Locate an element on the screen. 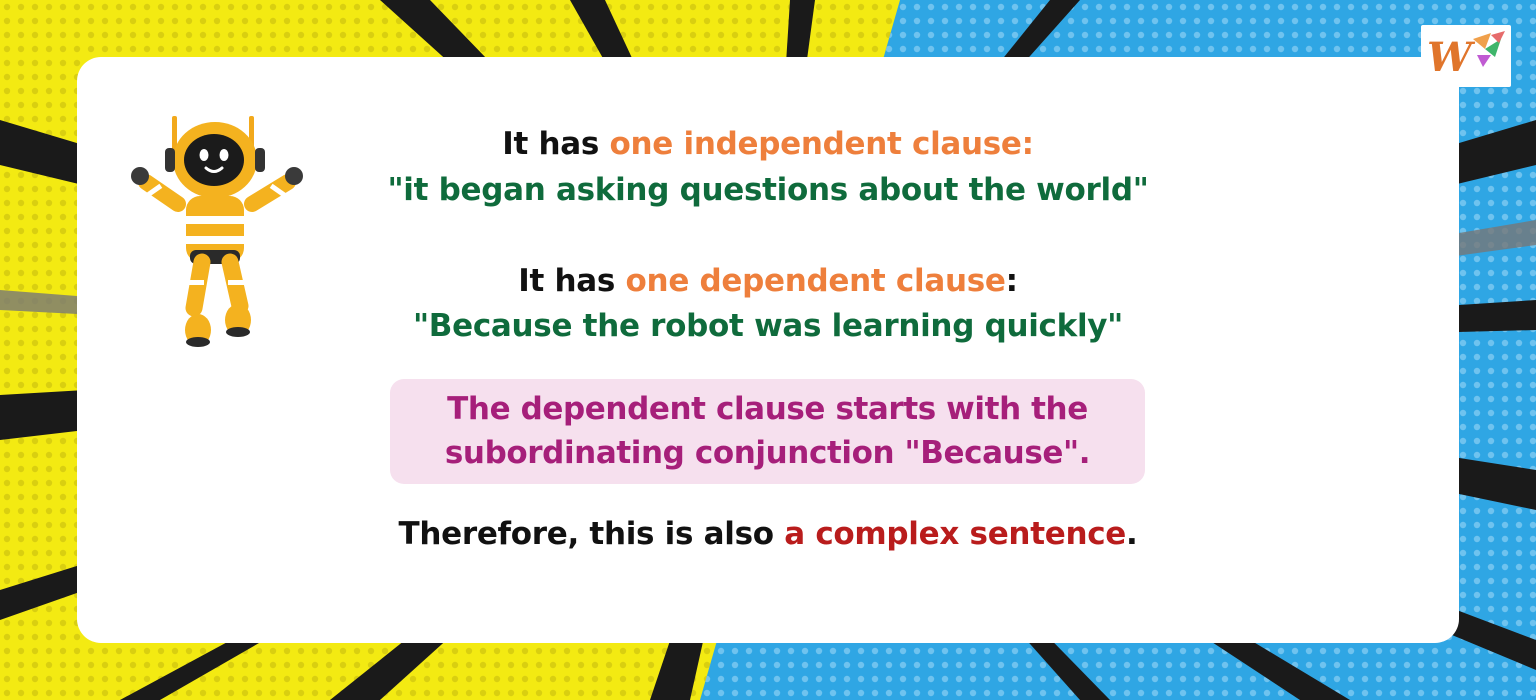 The image size is (1536, 700). dependent-label: one dependent clause is located at coordinates (815, 281).